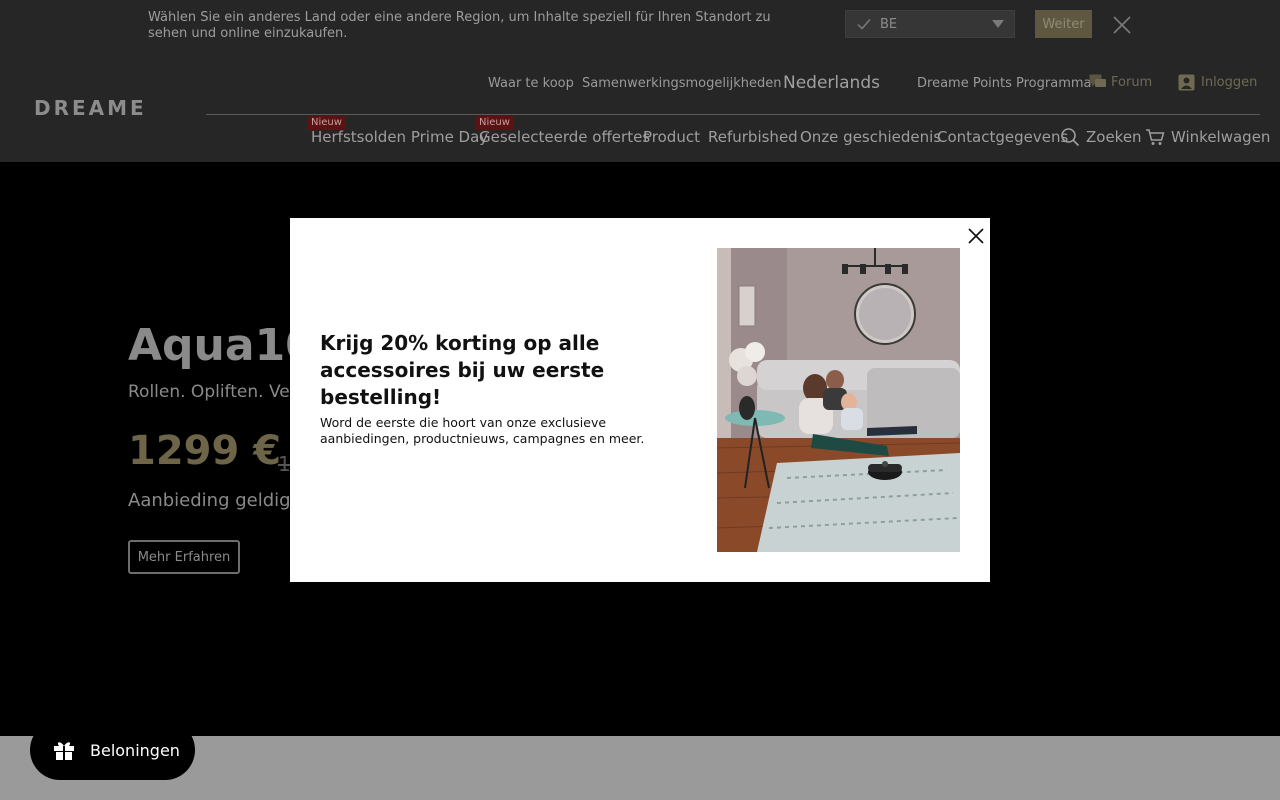 The image size is (1280, 800). What do you see at coordinates (1004, 83) in the screenshot?
I see `nav-points-program: Dreame Points Programma` at bounding box center [1004, 83].